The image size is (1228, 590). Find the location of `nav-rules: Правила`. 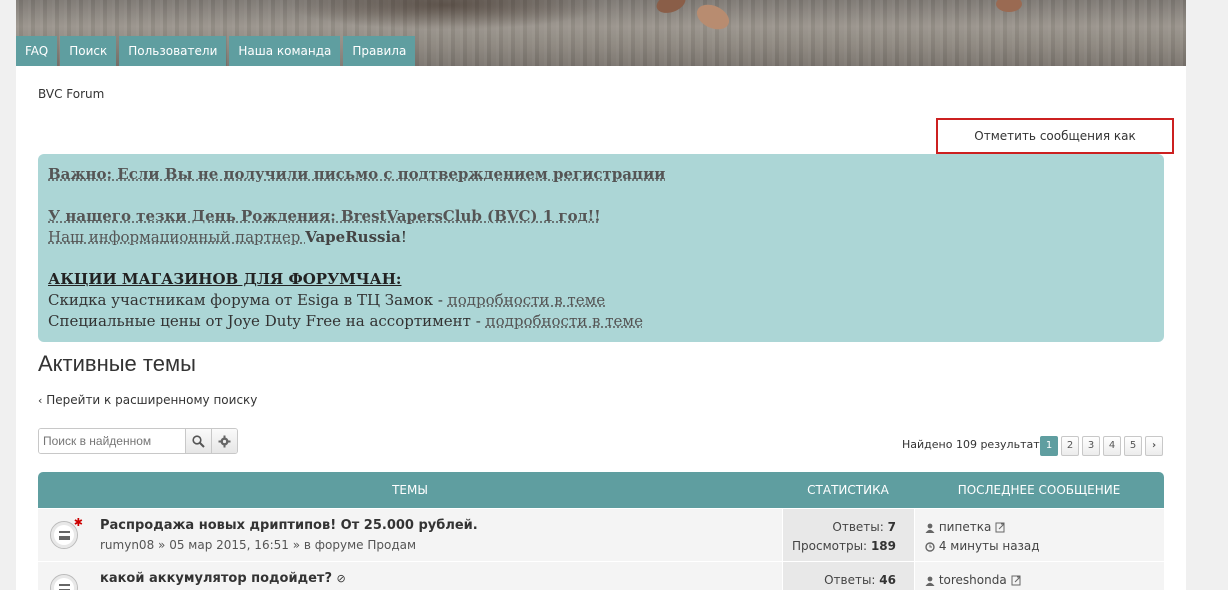

nav-rules: Правила is located at coordinates (379, 51).